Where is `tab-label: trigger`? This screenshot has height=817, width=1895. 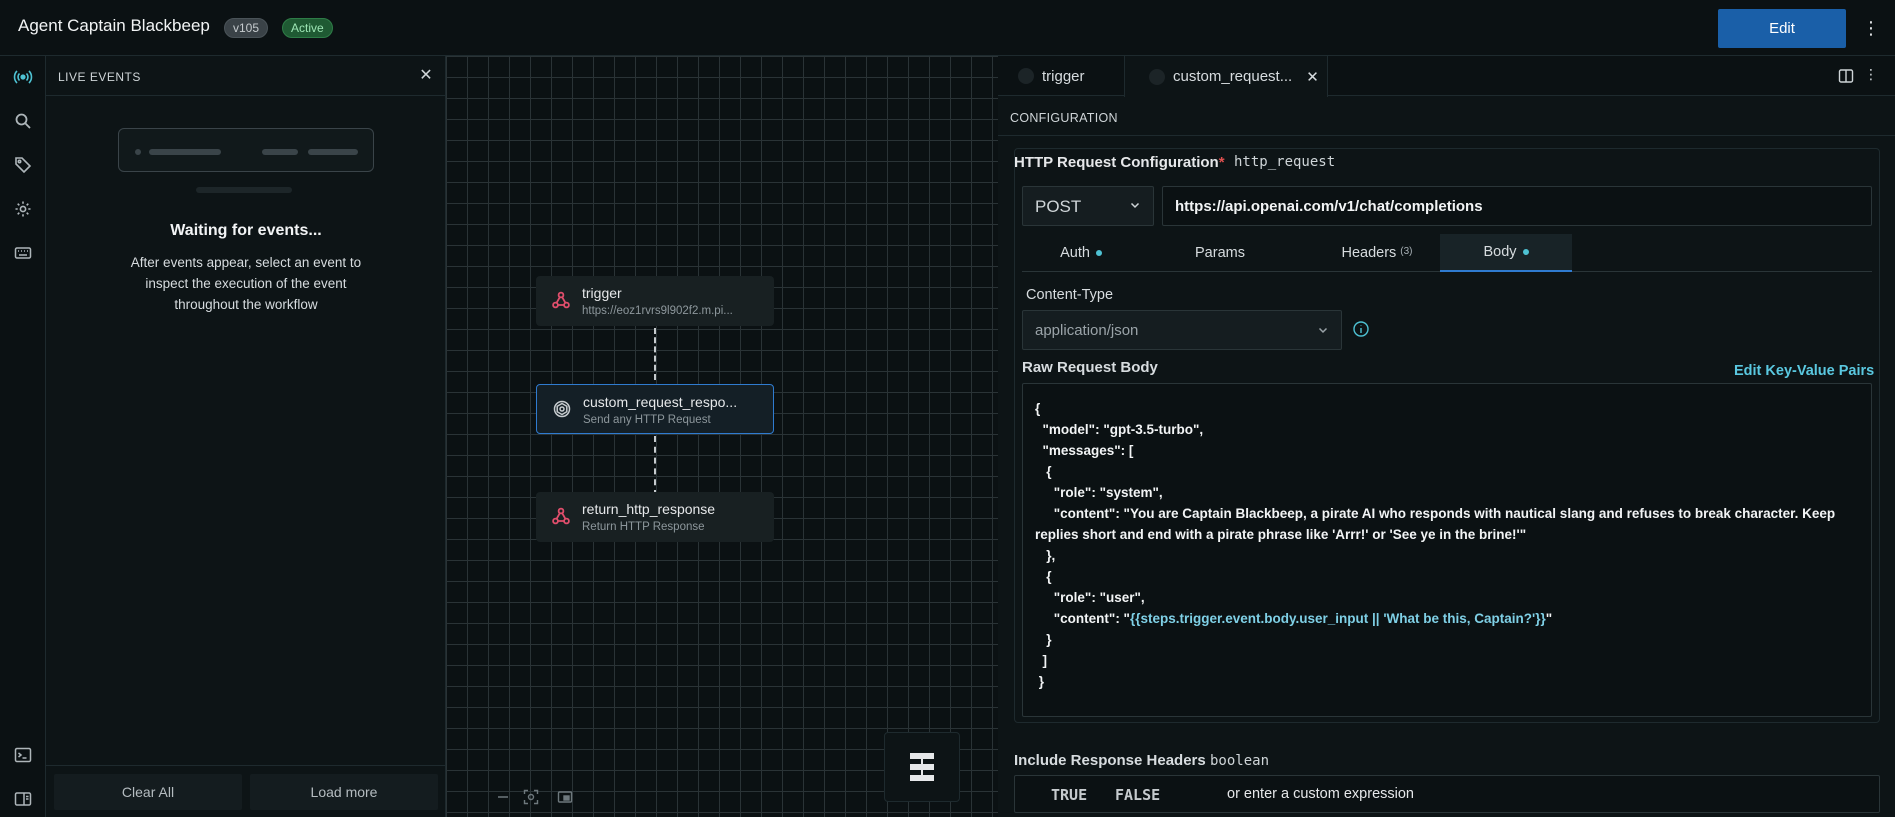
tab-label: trigger is located at coordinates (1063, 76).